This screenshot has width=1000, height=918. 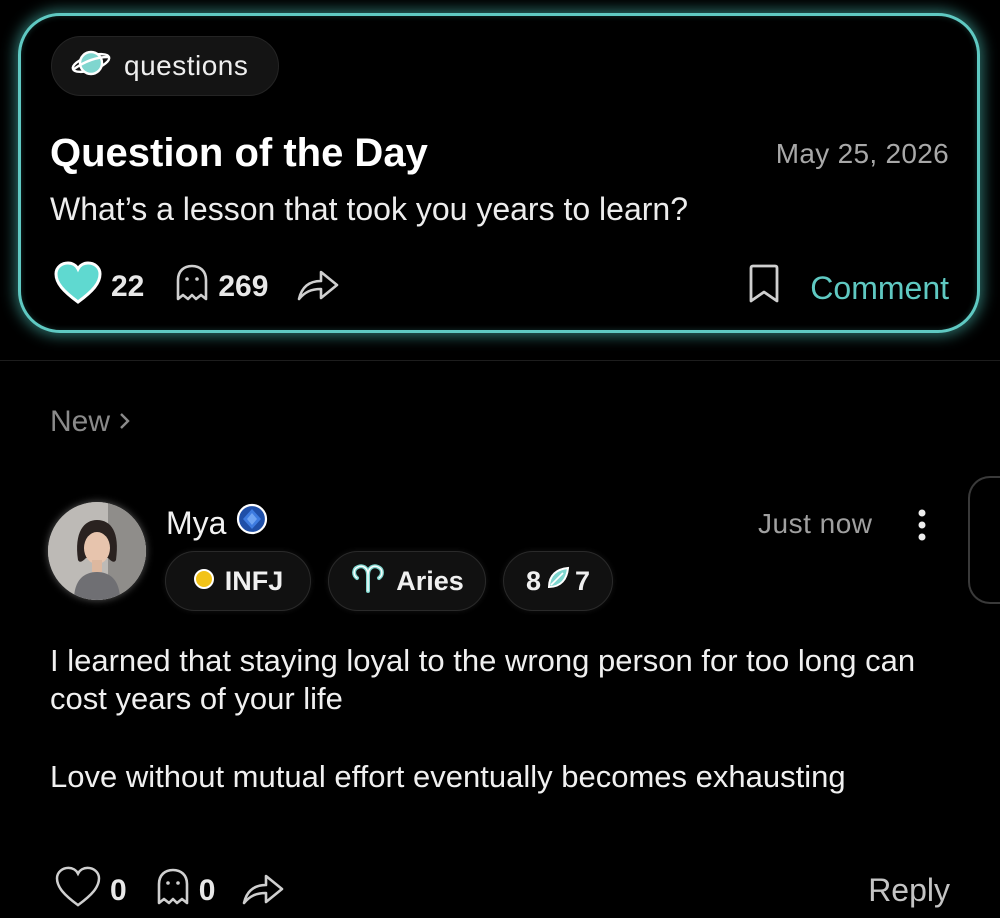 I want to click on planet-icon, so click(x=91, y=66).